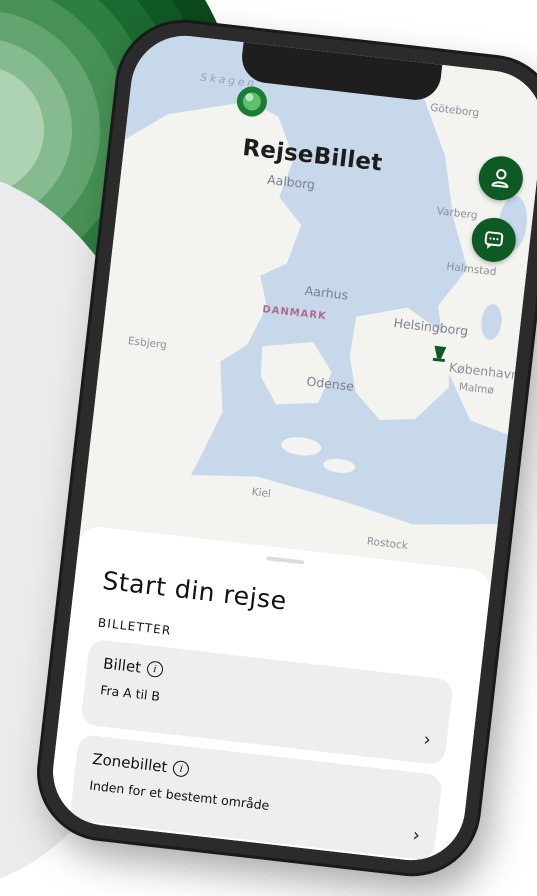 The width and height of the screenshot is (537, 896). Describe the element at coordinates (179, 795) in the screenshot. I see `ticket-option-subtitle: Inden for et bestemt område` at that location.